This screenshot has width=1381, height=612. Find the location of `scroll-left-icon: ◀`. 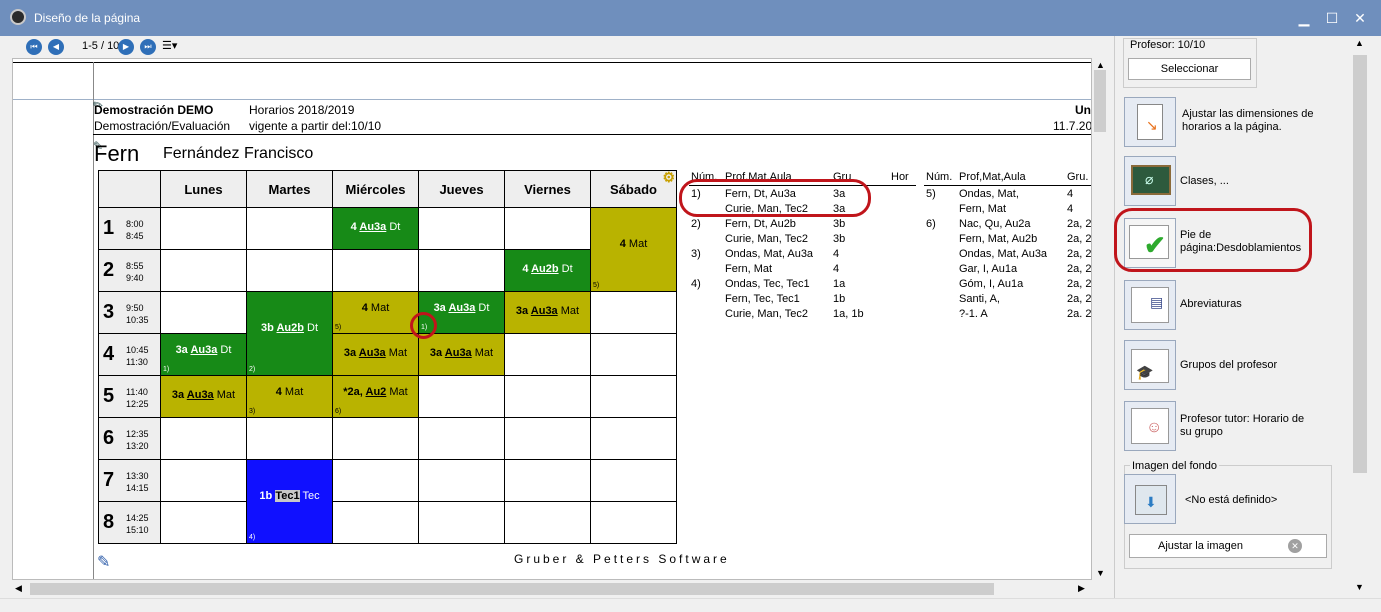

scroll-left-icon: ◀ is located at coordinates (18, 588).